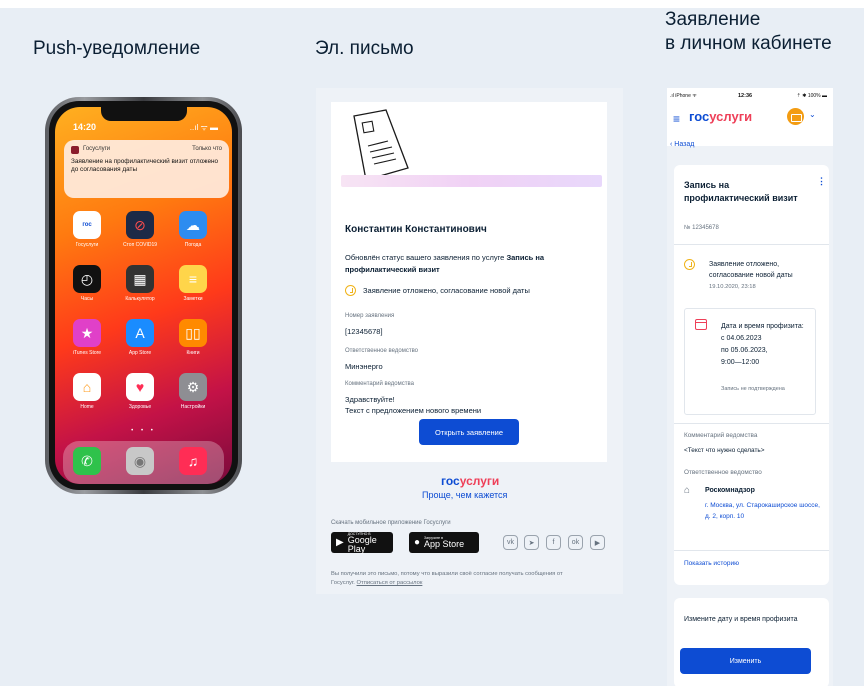  Describe the element at coordinates (687, 490) in the screenshot. I see `building-icon: ⌂` at that location.